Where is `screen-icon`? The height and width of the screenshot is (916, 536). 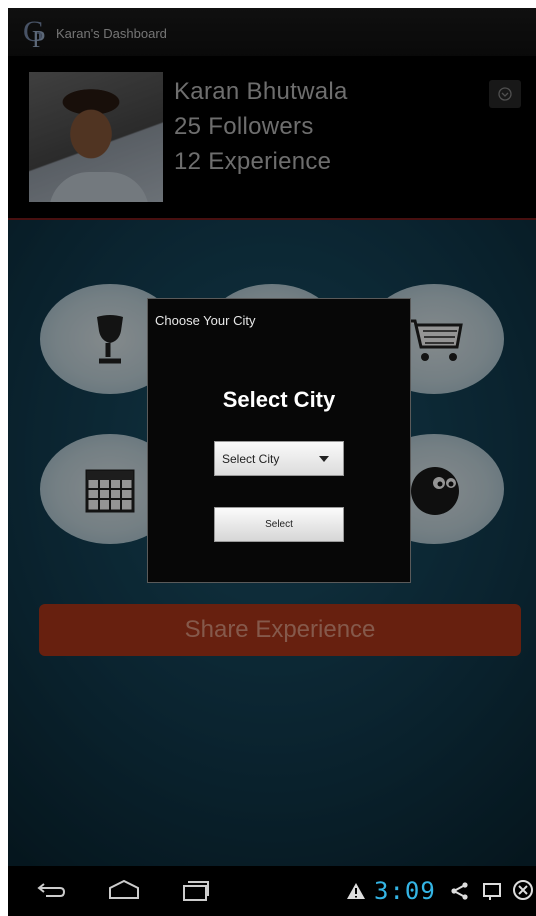 screen-icon is located at coordinates (493, 891).